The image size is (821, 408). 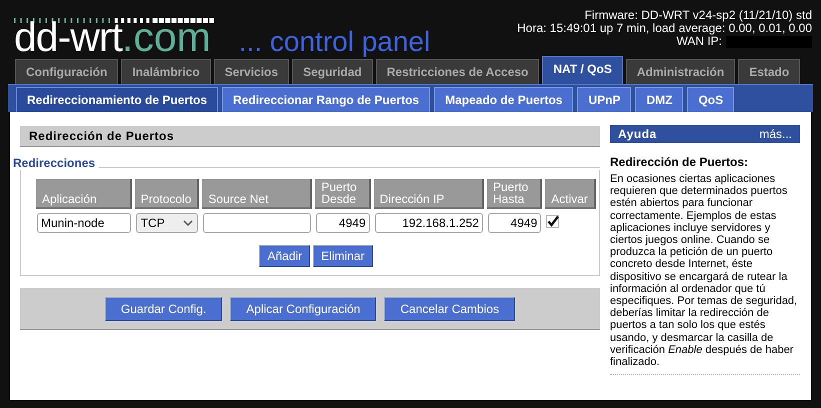 What do you see at coordinates (310, 136) in the screenshot?
I see `section-title: Redirección de Puertos` at bounding box center [310, 136].